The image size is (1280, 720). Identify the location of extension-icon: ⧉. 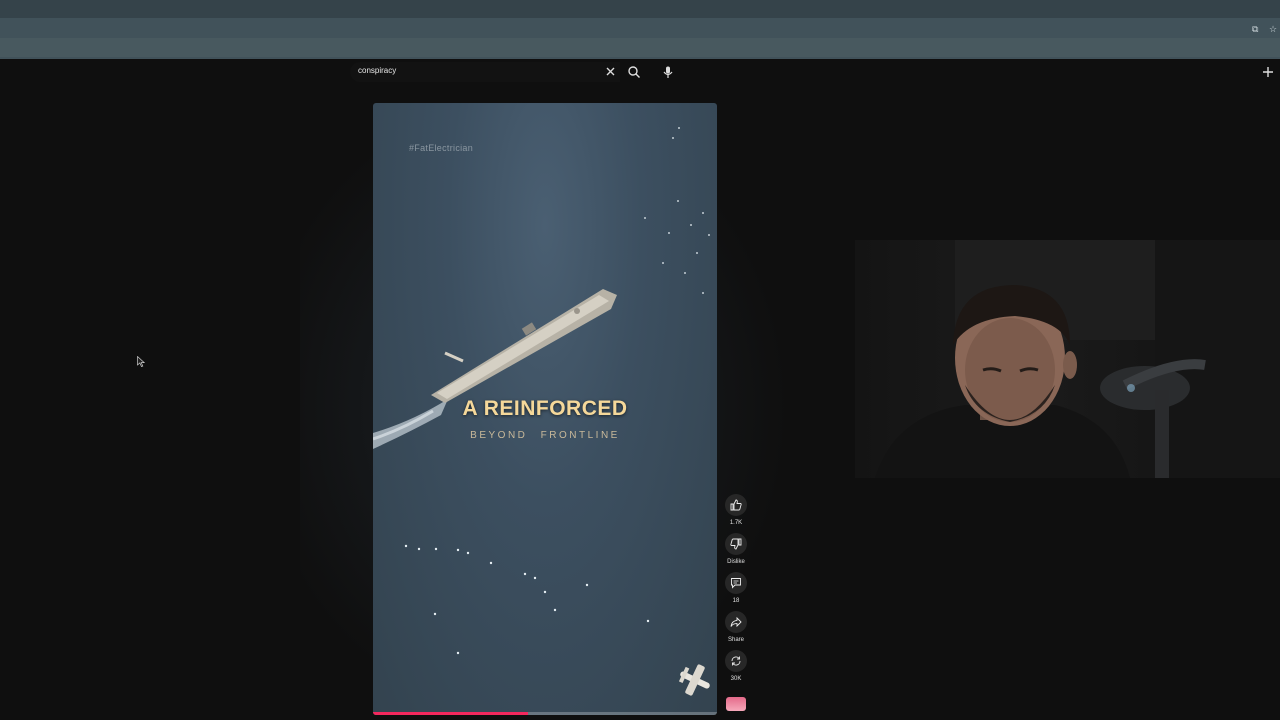
(1255, 29).